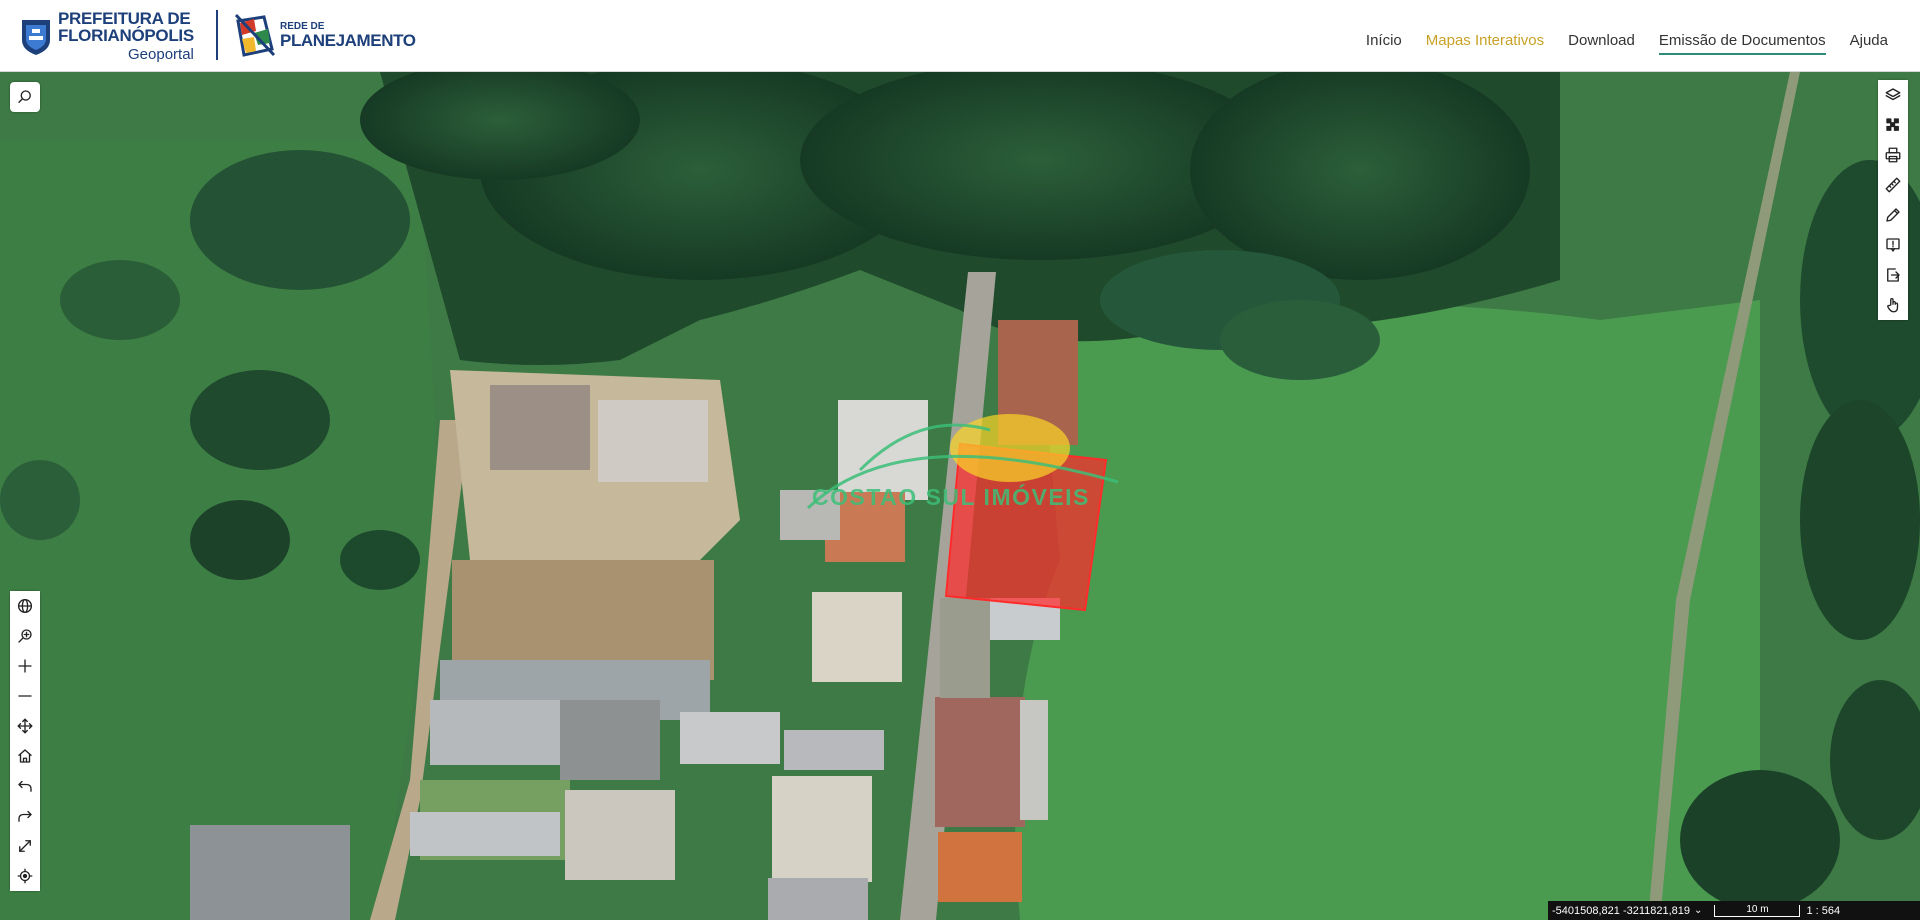 The width and height of the screenshot is (1920, 920). Describe the element at coordinates (1869, 43) in the screenshot. I see `nav-ajuda: Ajuda` at that location.